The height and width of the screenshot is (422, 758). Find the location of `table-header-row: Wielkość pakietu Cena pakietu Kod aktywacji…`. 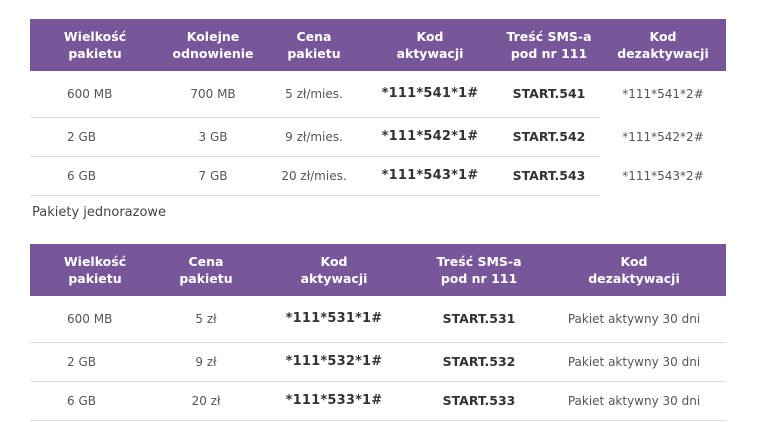

table-header-row: Wielkość pakietu Cena pakietu Kod aktywacji… is located at coordinates (378, 270).